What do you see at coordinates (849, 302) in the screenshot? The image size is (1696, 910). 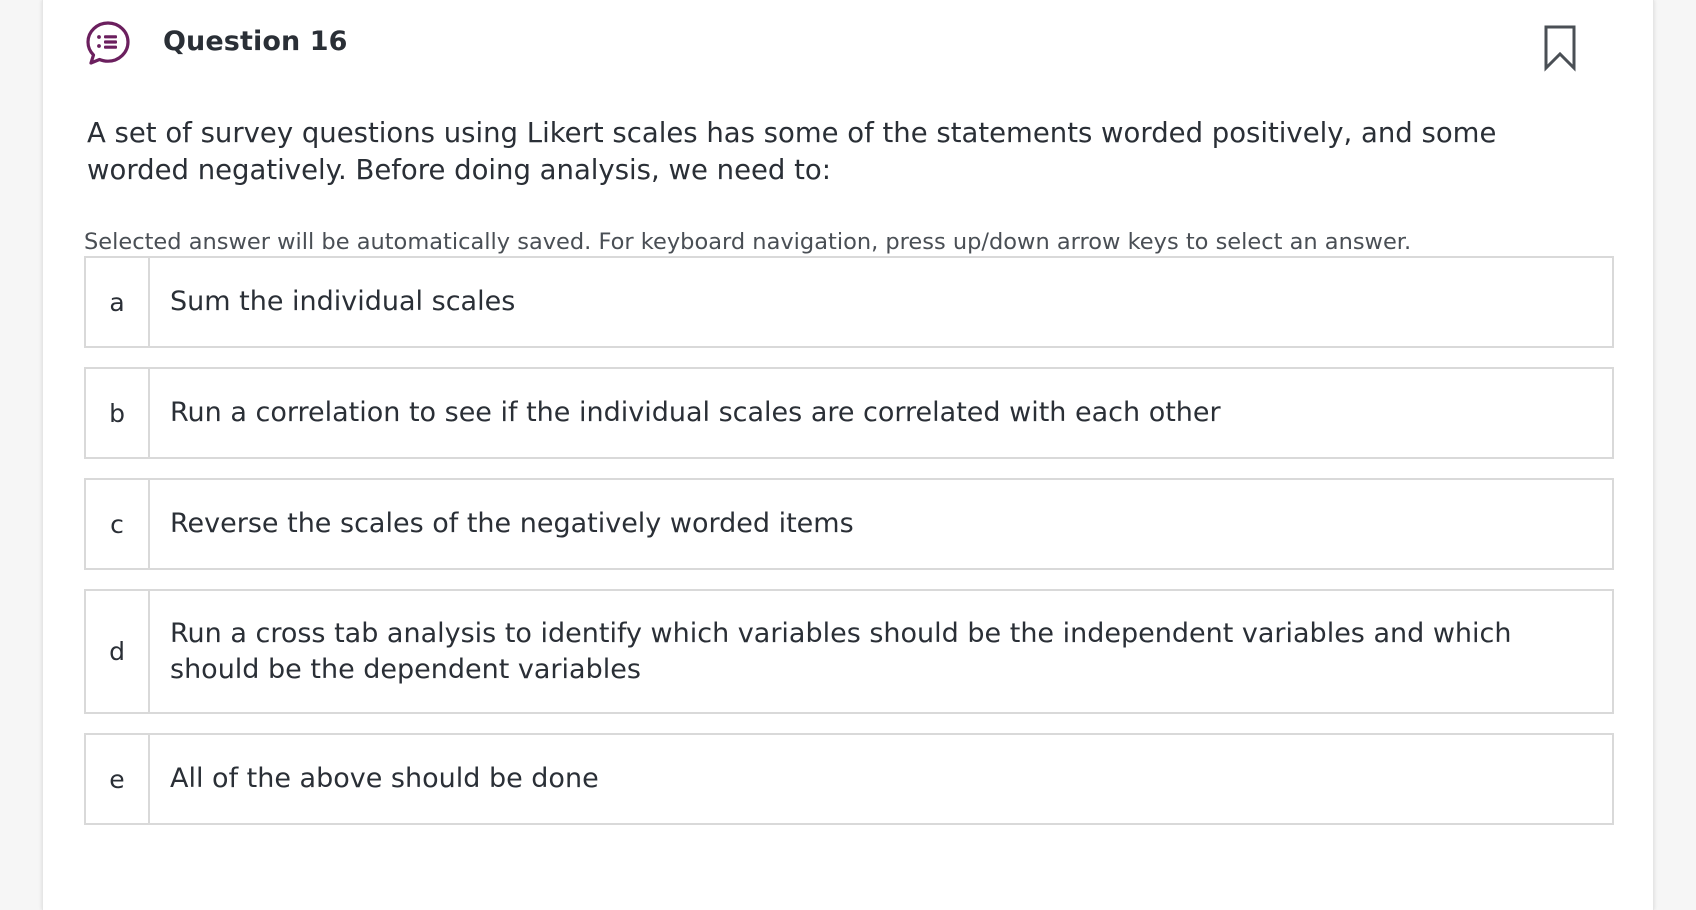 I see `answer-option-a: a Sum the individual scales` at bounding box center [849, 302].